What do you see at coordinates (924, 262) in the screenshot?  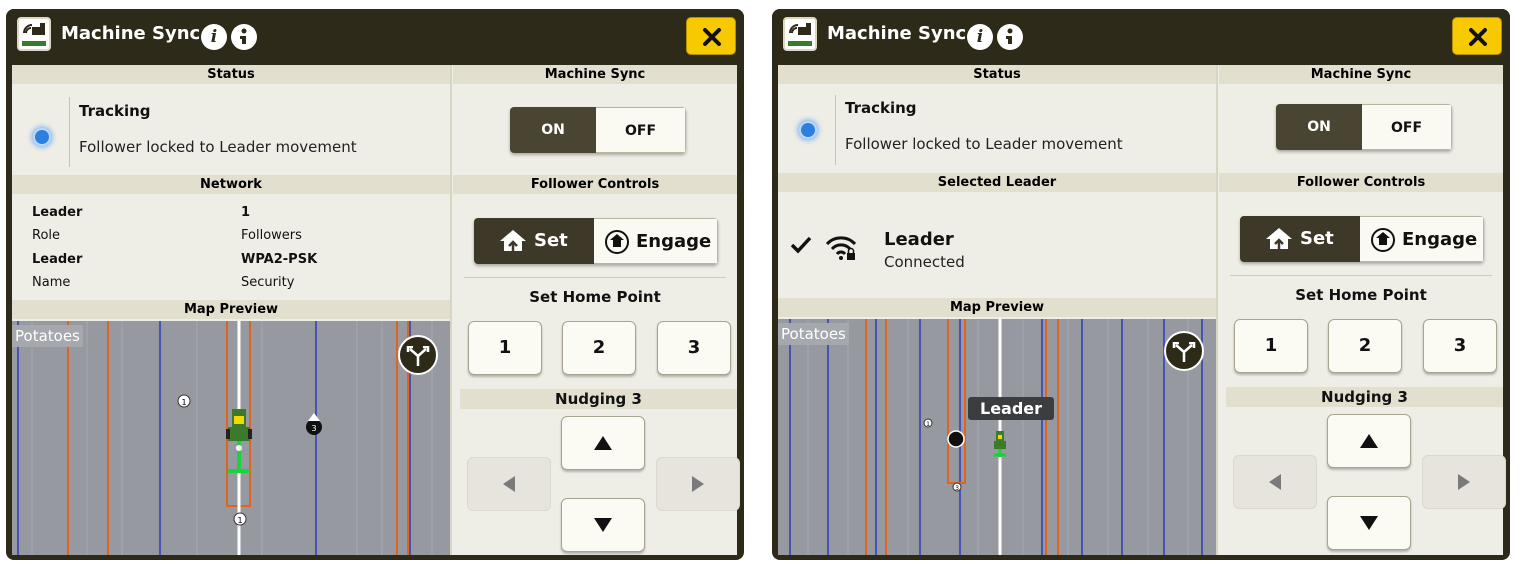 I see `leader-connection-state: Connected` at bounding box center [924, 262].